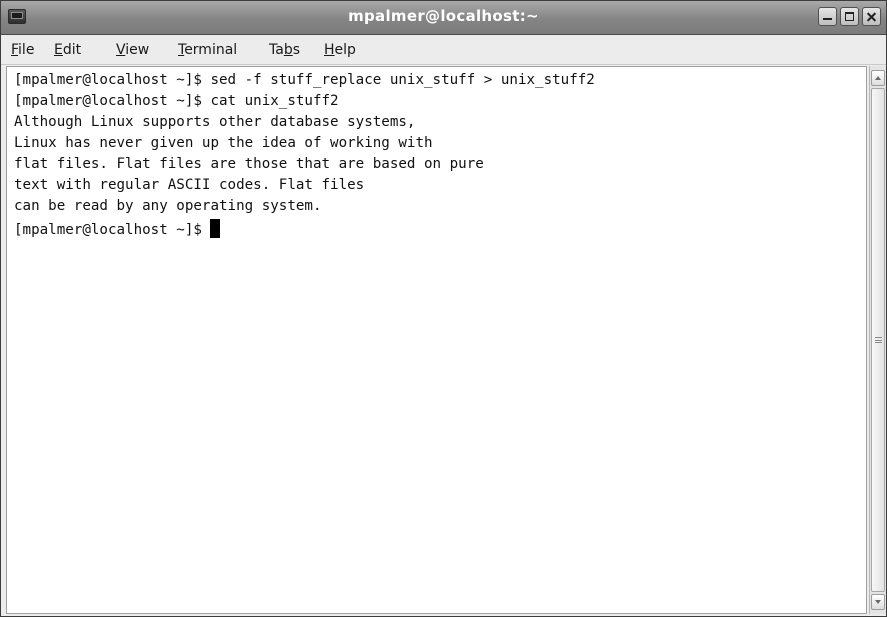  I want to click on menu-edit-mnemonic: E, so click(58, 50).